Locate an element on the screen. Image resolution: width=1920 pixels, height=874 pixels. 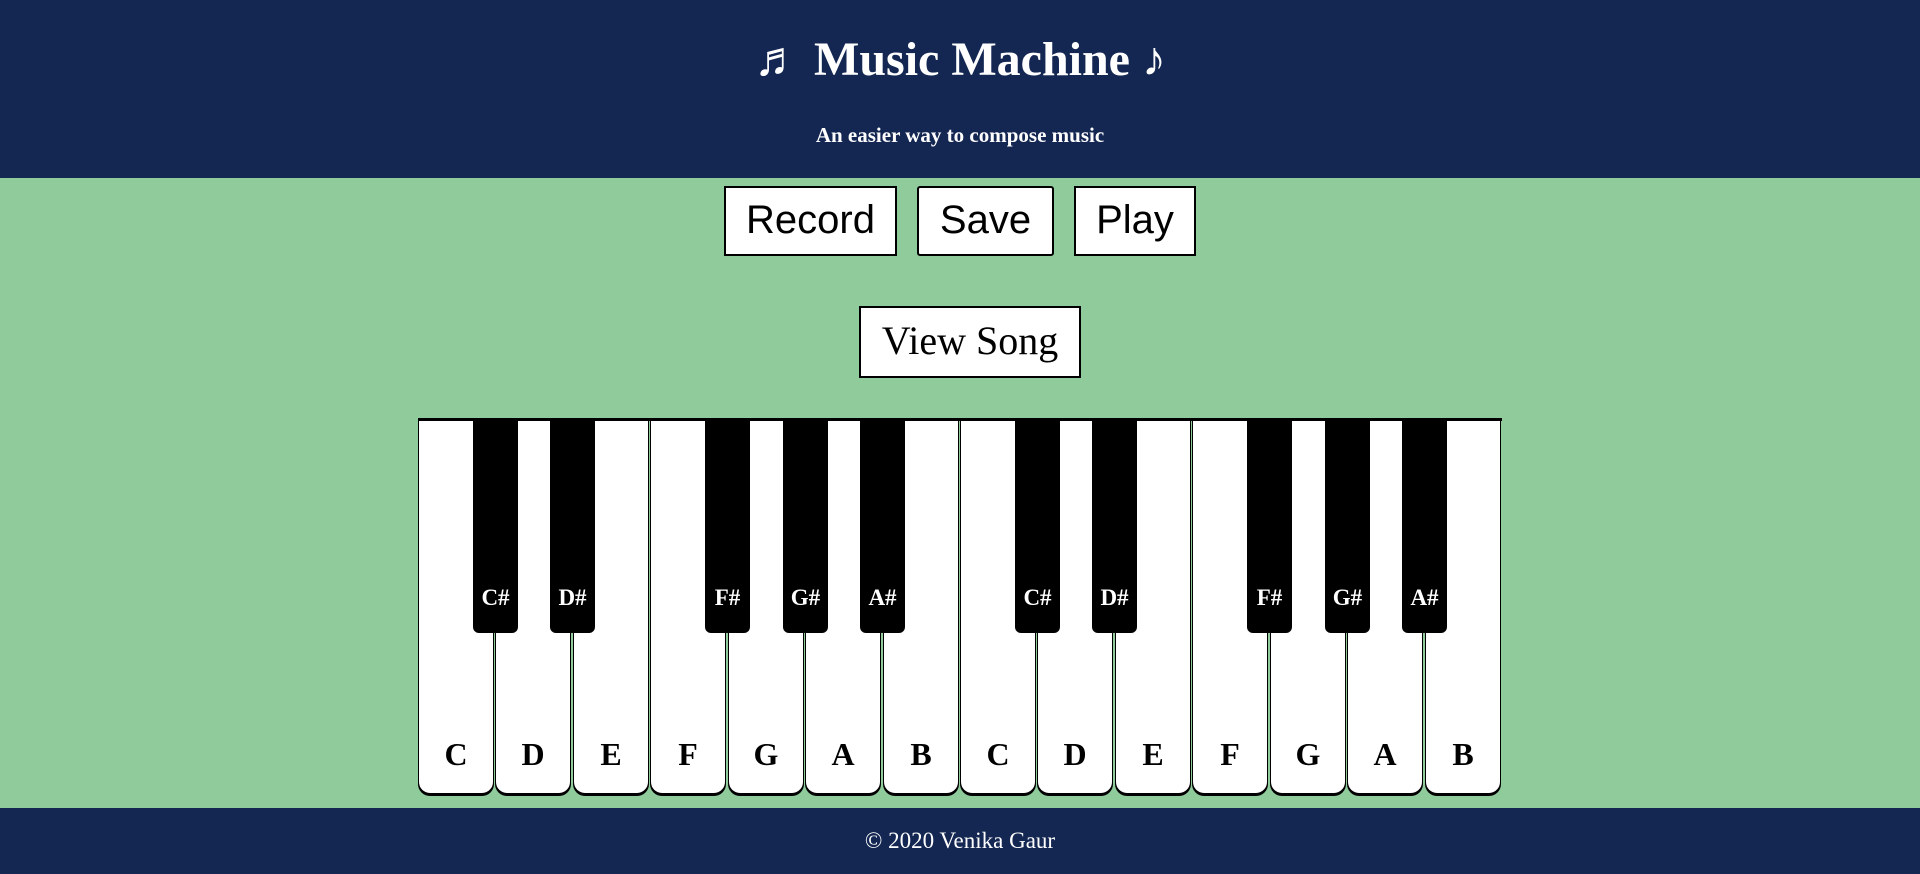
view-song-button: View Song is located at coordinates (970, 342).